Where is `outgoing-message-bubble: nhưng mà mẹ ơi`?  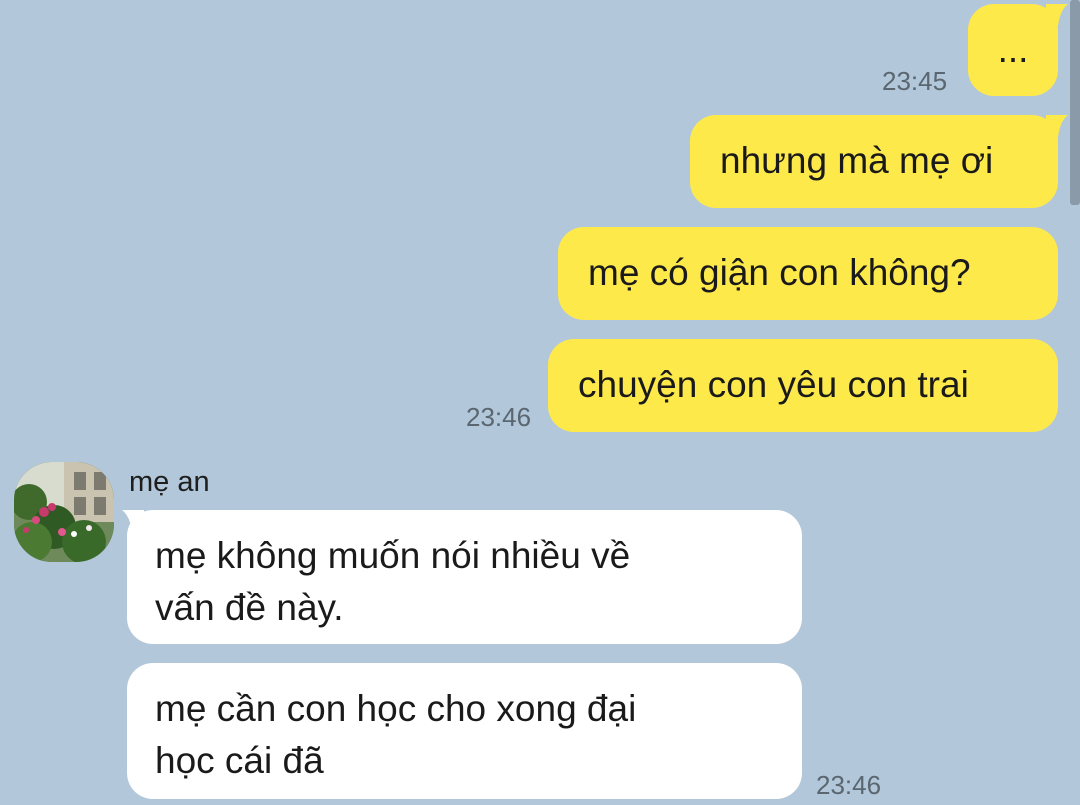 outgoing-message-bubble: nhưng mà mẹ ơi is located at coordinates (874, 161).